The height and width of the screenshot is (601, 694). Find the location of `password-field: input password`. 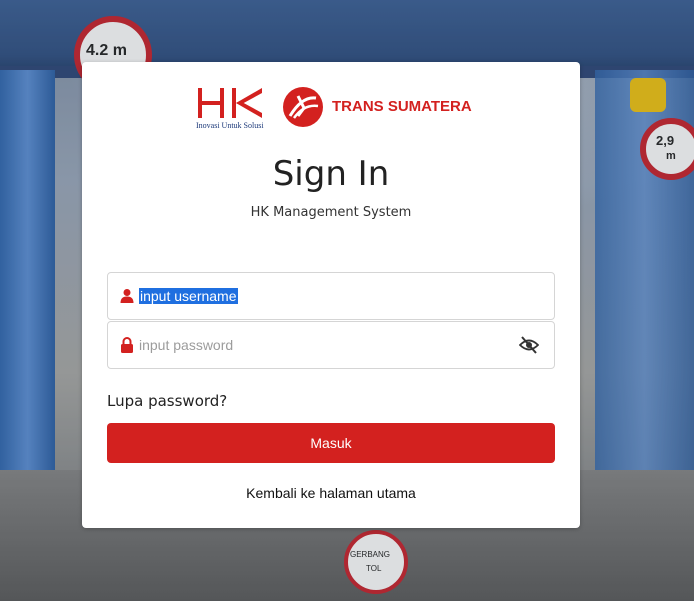

password-field: input password is located at coordinates (331, 345).